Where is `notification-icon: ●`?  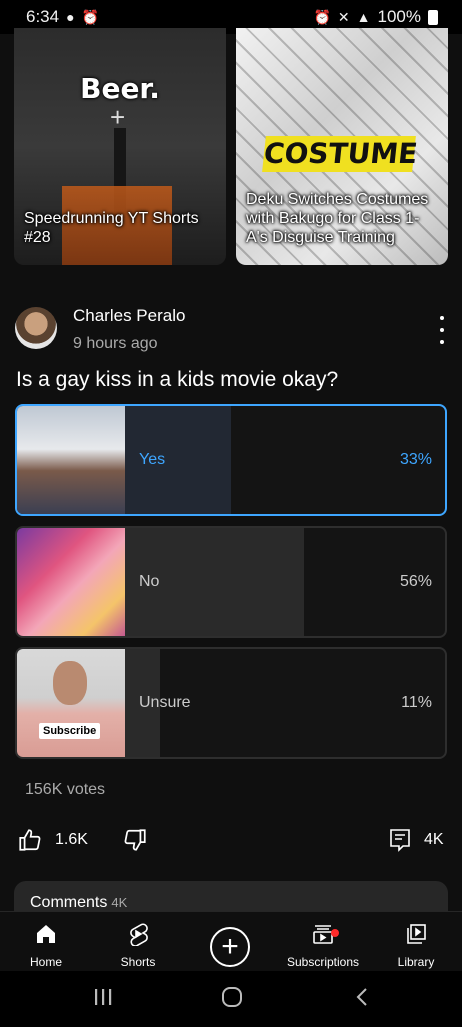 notification-icon: ● is located at coordinates (70, 17).